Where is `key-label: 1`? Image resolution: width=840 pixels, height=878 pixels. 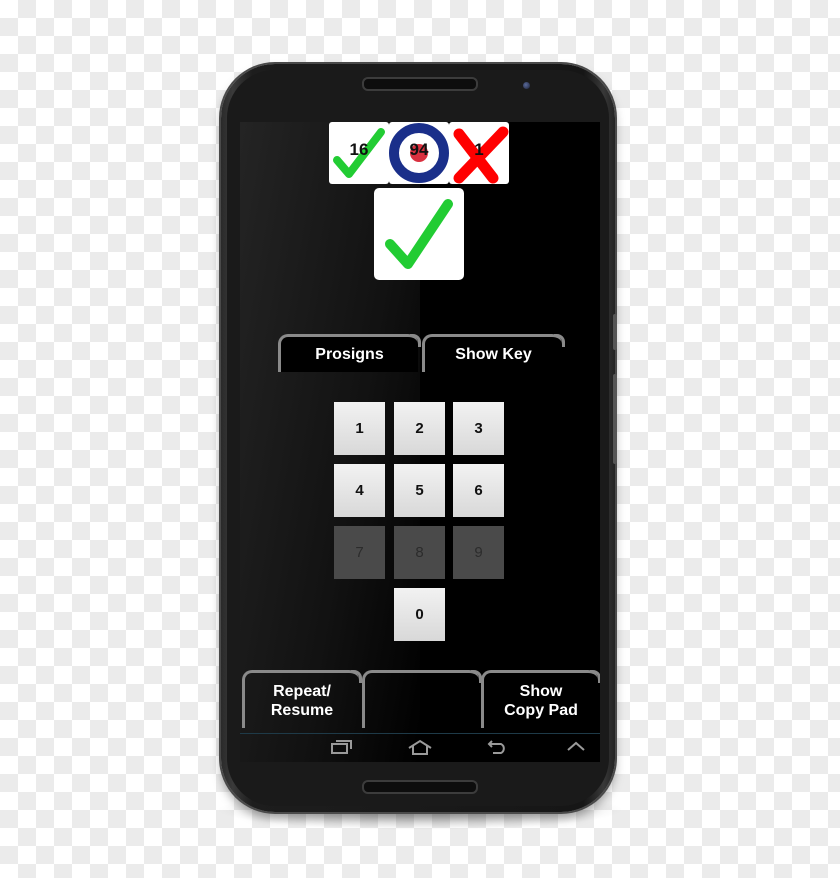
key-label: 1 is located at coordinates (359, 428).